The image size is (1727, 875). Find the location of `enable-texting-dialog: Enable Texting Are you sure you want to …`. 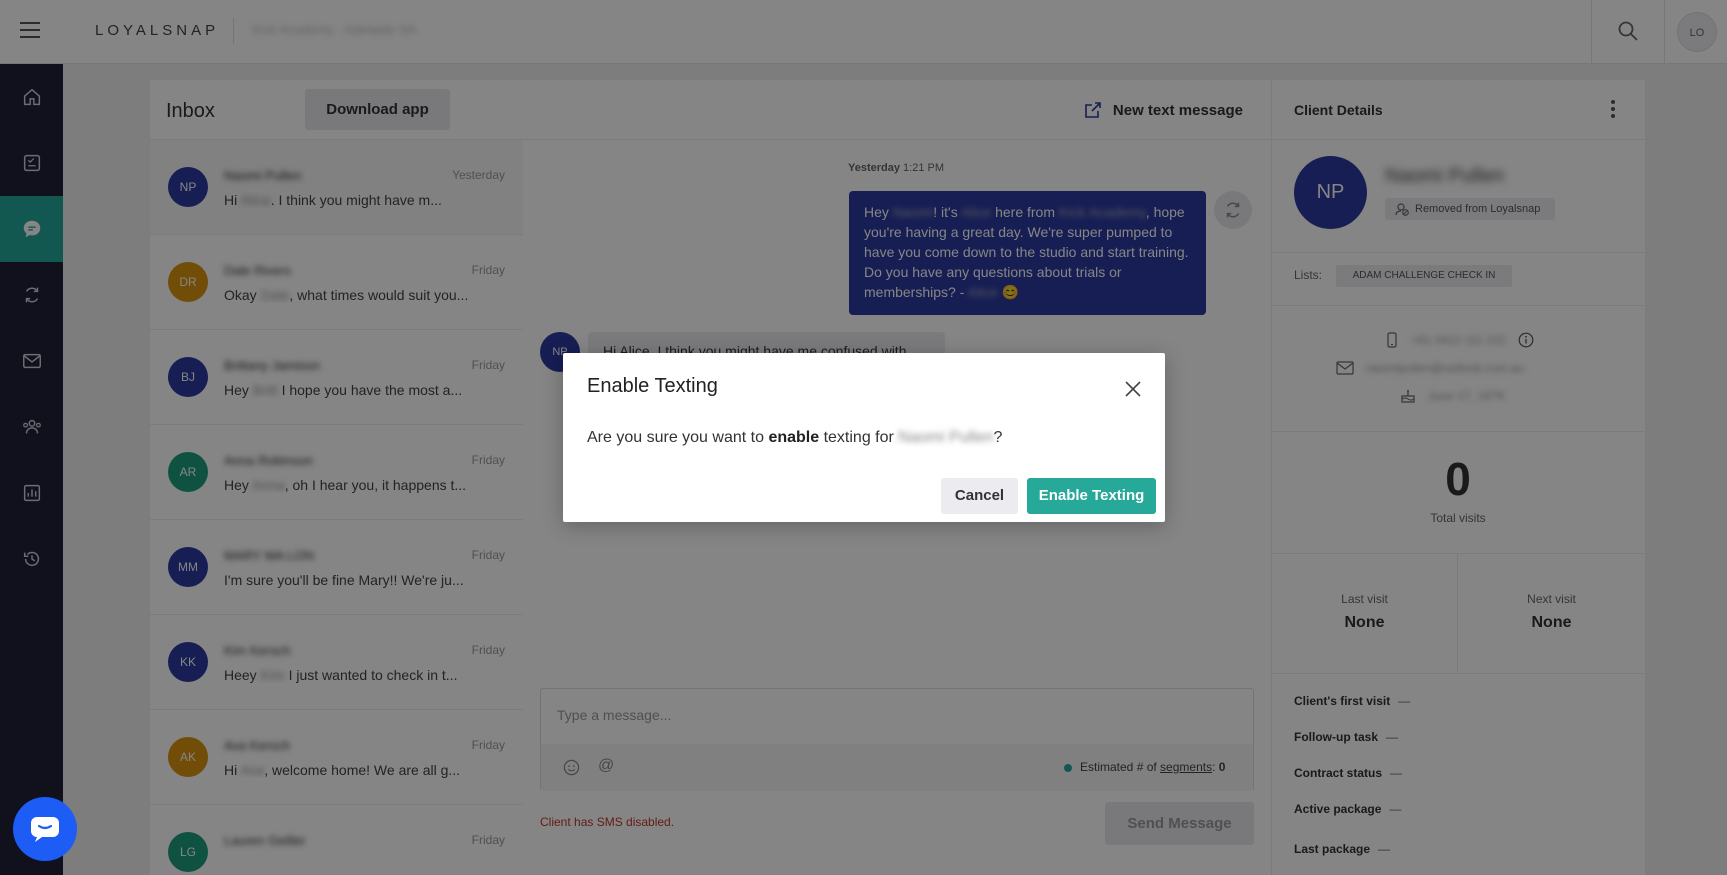

enable-texting-dialog: Enable Texting Are you sure you want to … is located at coordinates (864, 437).